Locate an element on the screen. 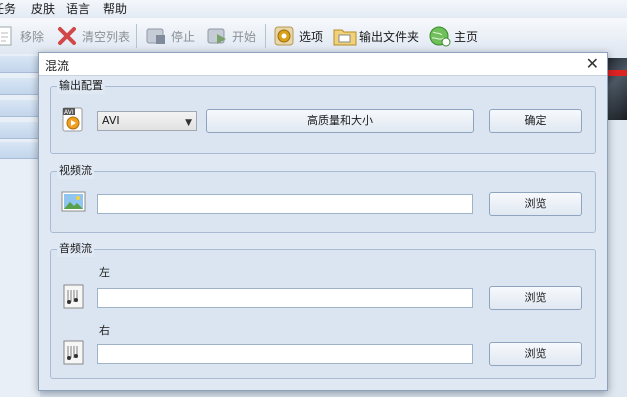  start-label: 开始 is located at coordinates (244, 36).